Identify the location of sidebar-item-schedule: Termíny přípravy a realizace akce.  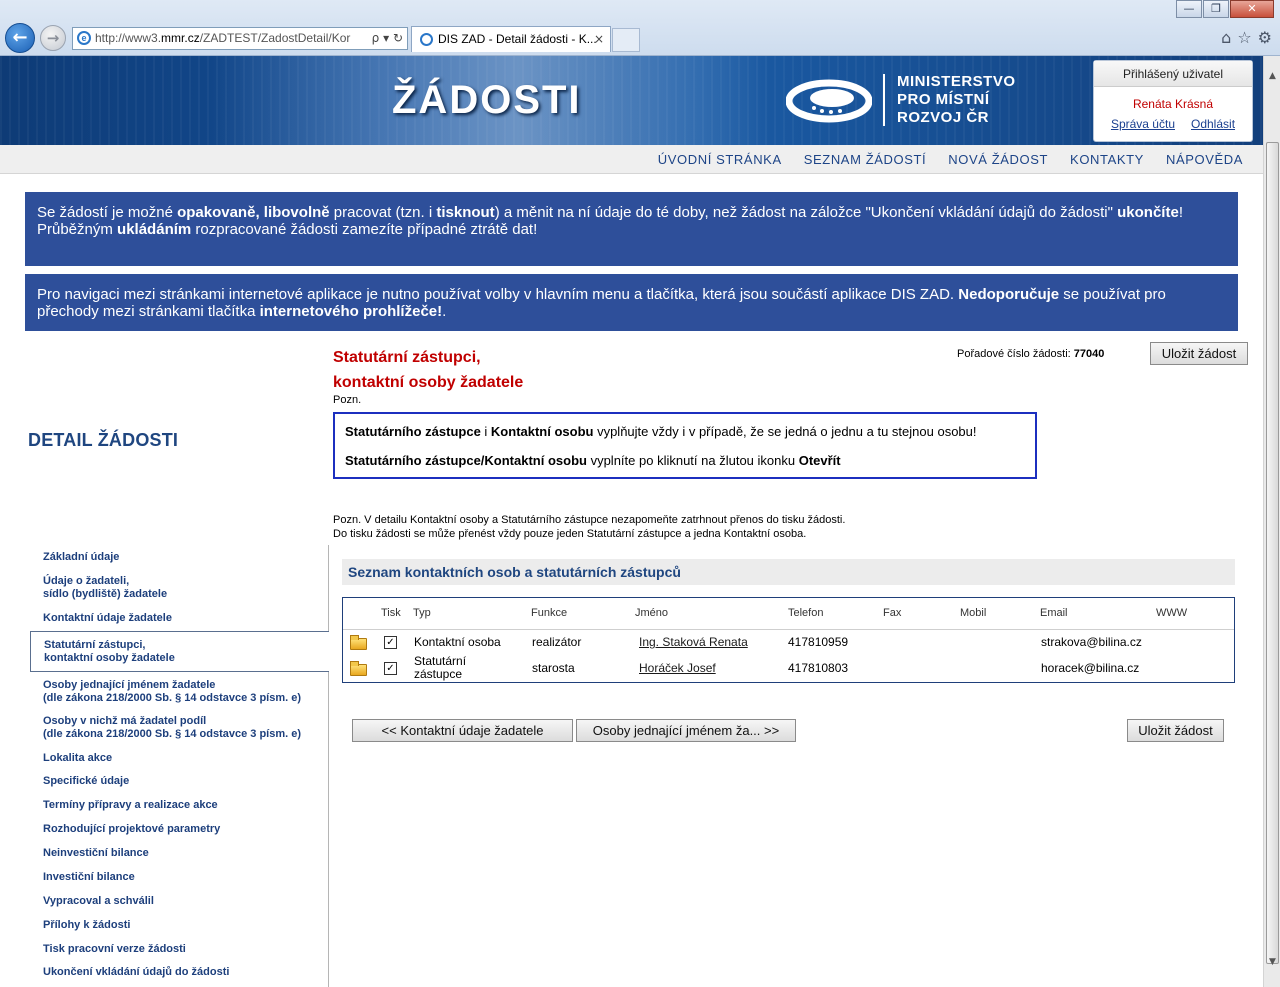
(179, 805).